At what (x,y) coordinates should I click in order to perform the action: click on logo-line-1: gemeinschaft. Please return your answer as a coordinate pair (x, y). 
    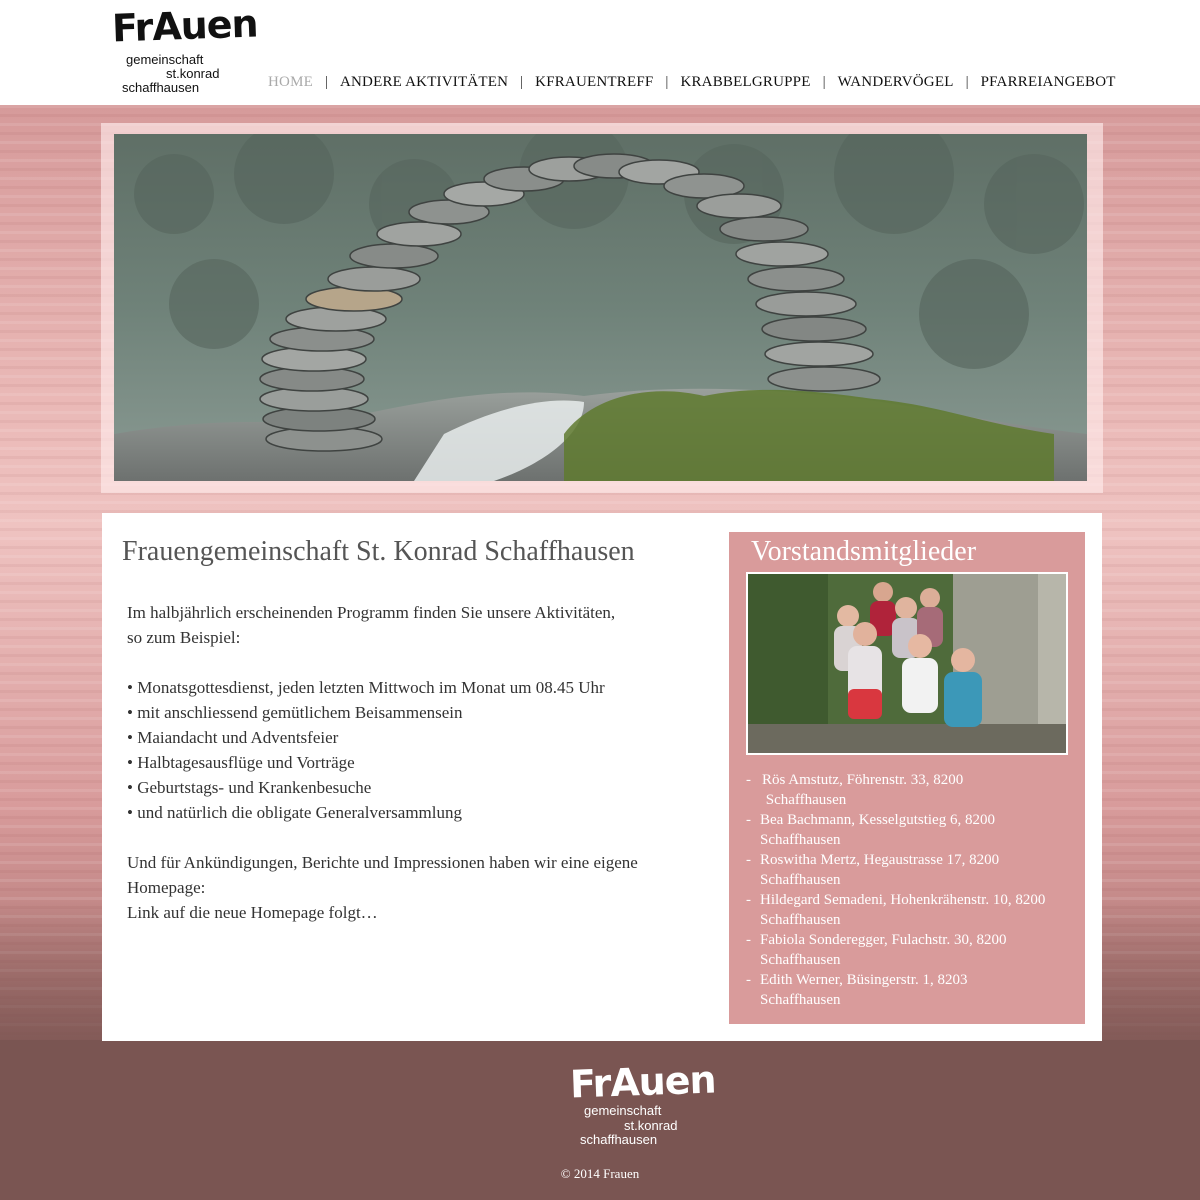
    Looking at the image, I should click on (165, 59).